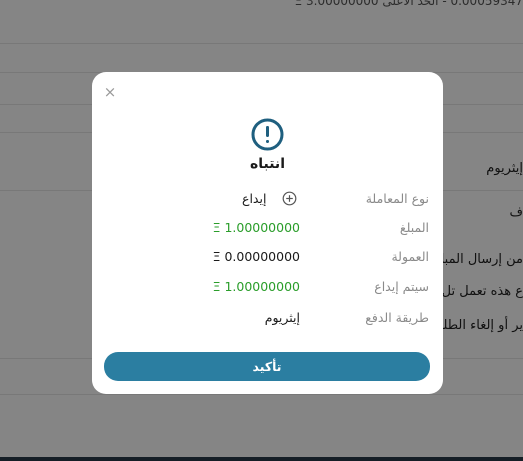 The image size is (523, 461). Describe the element at coordinates (254, 198) in the screenshot. I see `row-value: إيداع` at that location.